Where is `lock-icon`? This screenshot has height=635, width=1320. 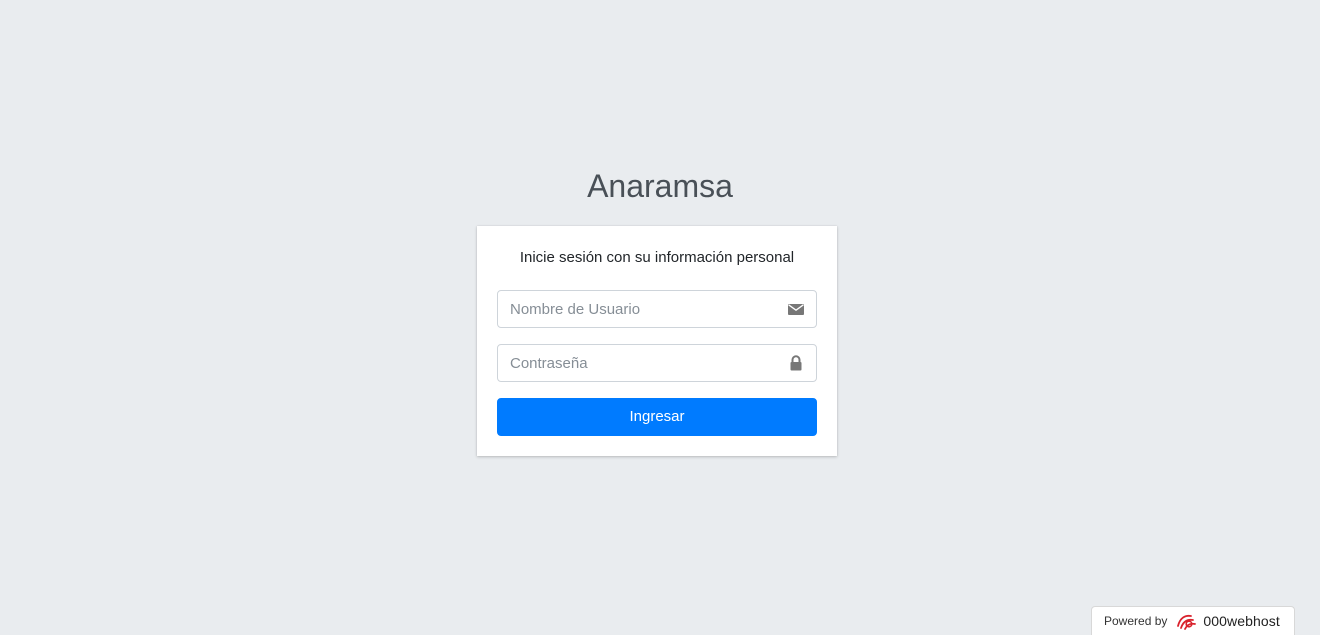
lock-icon is located at coordinates (796, 363).